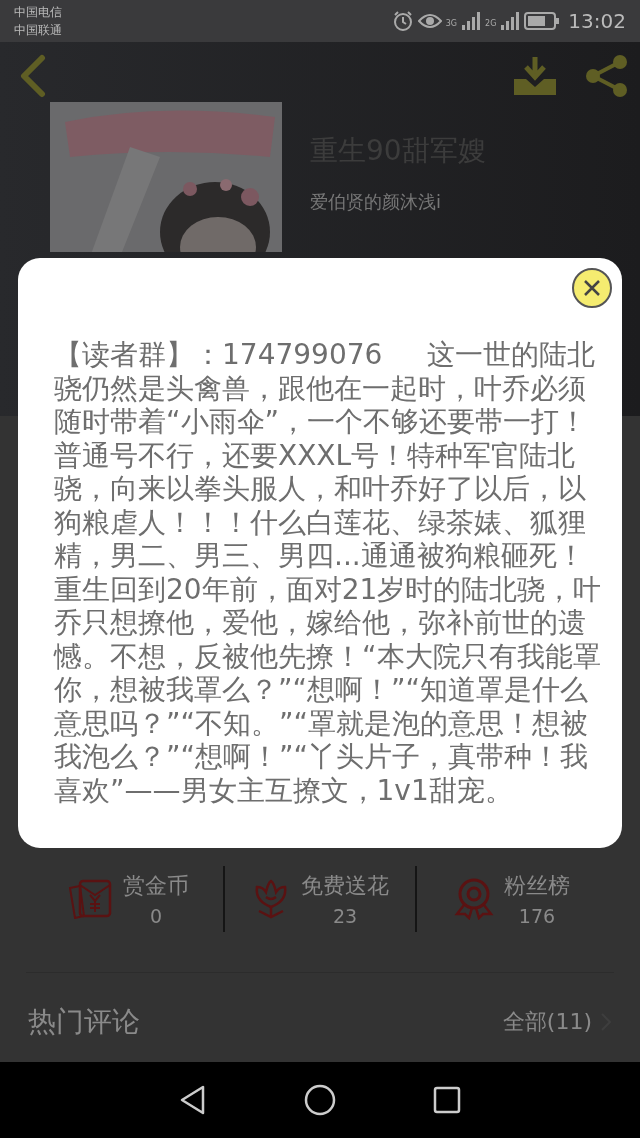  Describe the element at coordinates (156, 886) in the screenshot. I see `stat-label: 赏金币` at that location.